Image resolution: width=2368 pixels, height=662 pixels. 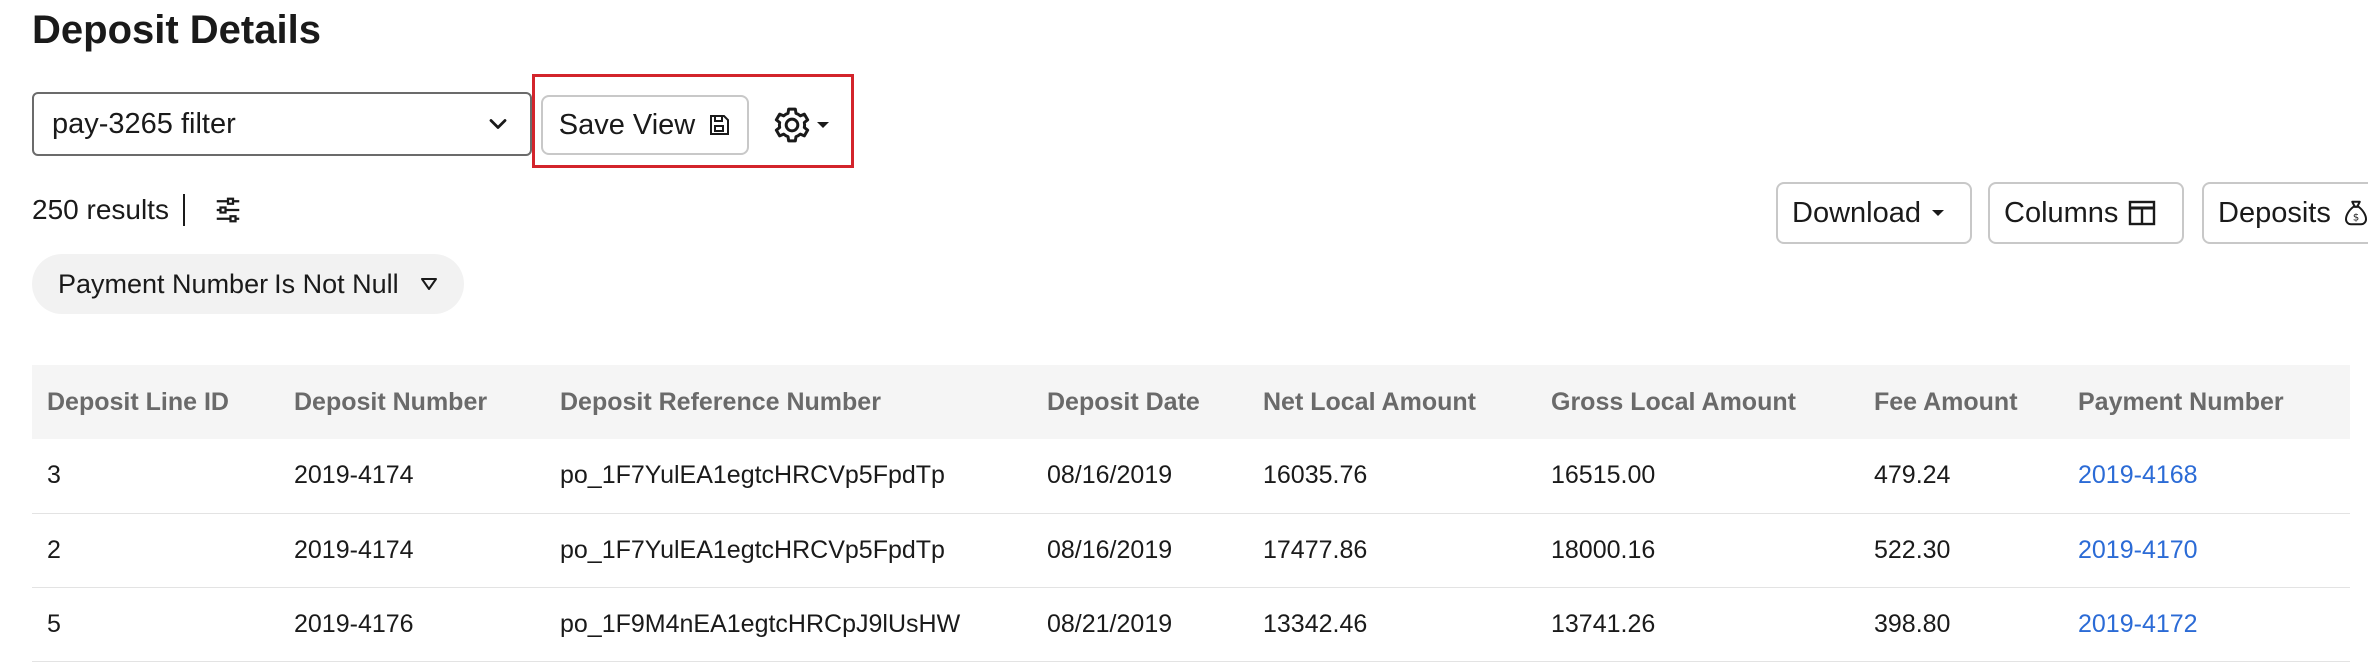 I want to click on column-header: Net Local Amount, so click(x=1392, y=402).